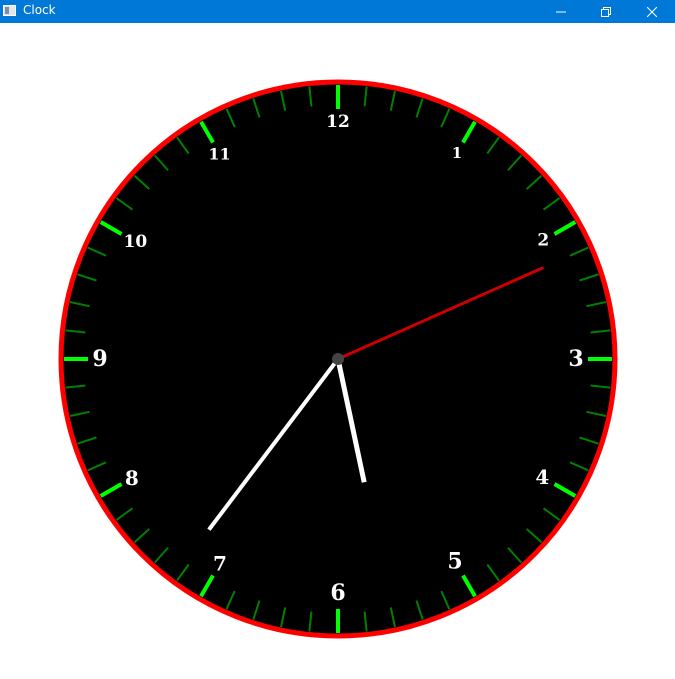  What do you see at coordinates (338, 122) in the screenshot?
I see `numeral-12: 12` at bounding box center [338, 122].